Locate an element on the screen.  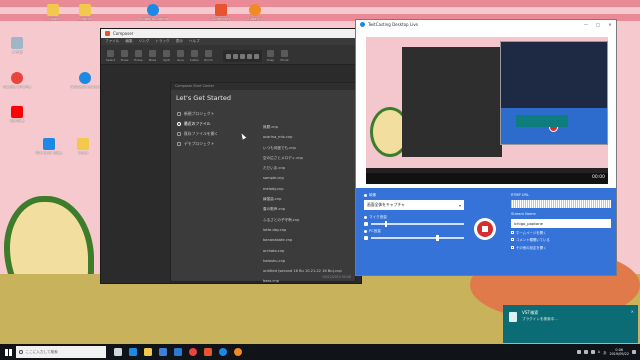
audacity-icon is located at coordinates (255, 10).